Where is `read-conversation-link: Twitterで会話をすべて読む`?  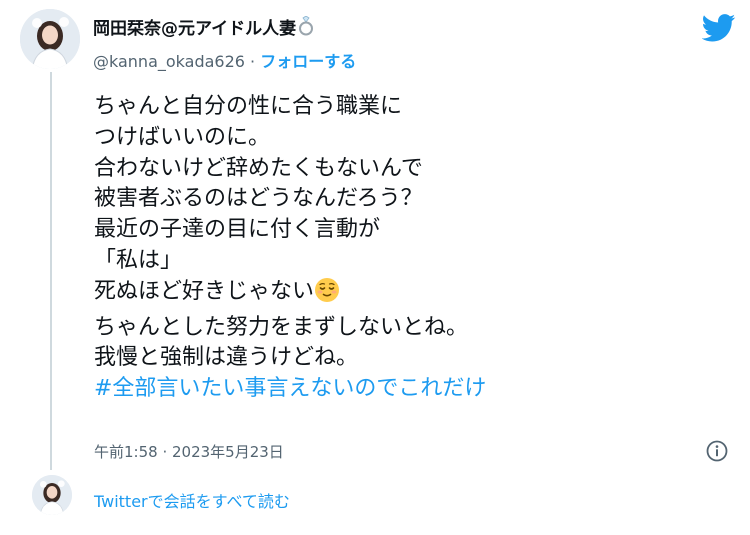 read-conversation-link: Twitterで会話をすべて読む is located at coordinates (192, 500).